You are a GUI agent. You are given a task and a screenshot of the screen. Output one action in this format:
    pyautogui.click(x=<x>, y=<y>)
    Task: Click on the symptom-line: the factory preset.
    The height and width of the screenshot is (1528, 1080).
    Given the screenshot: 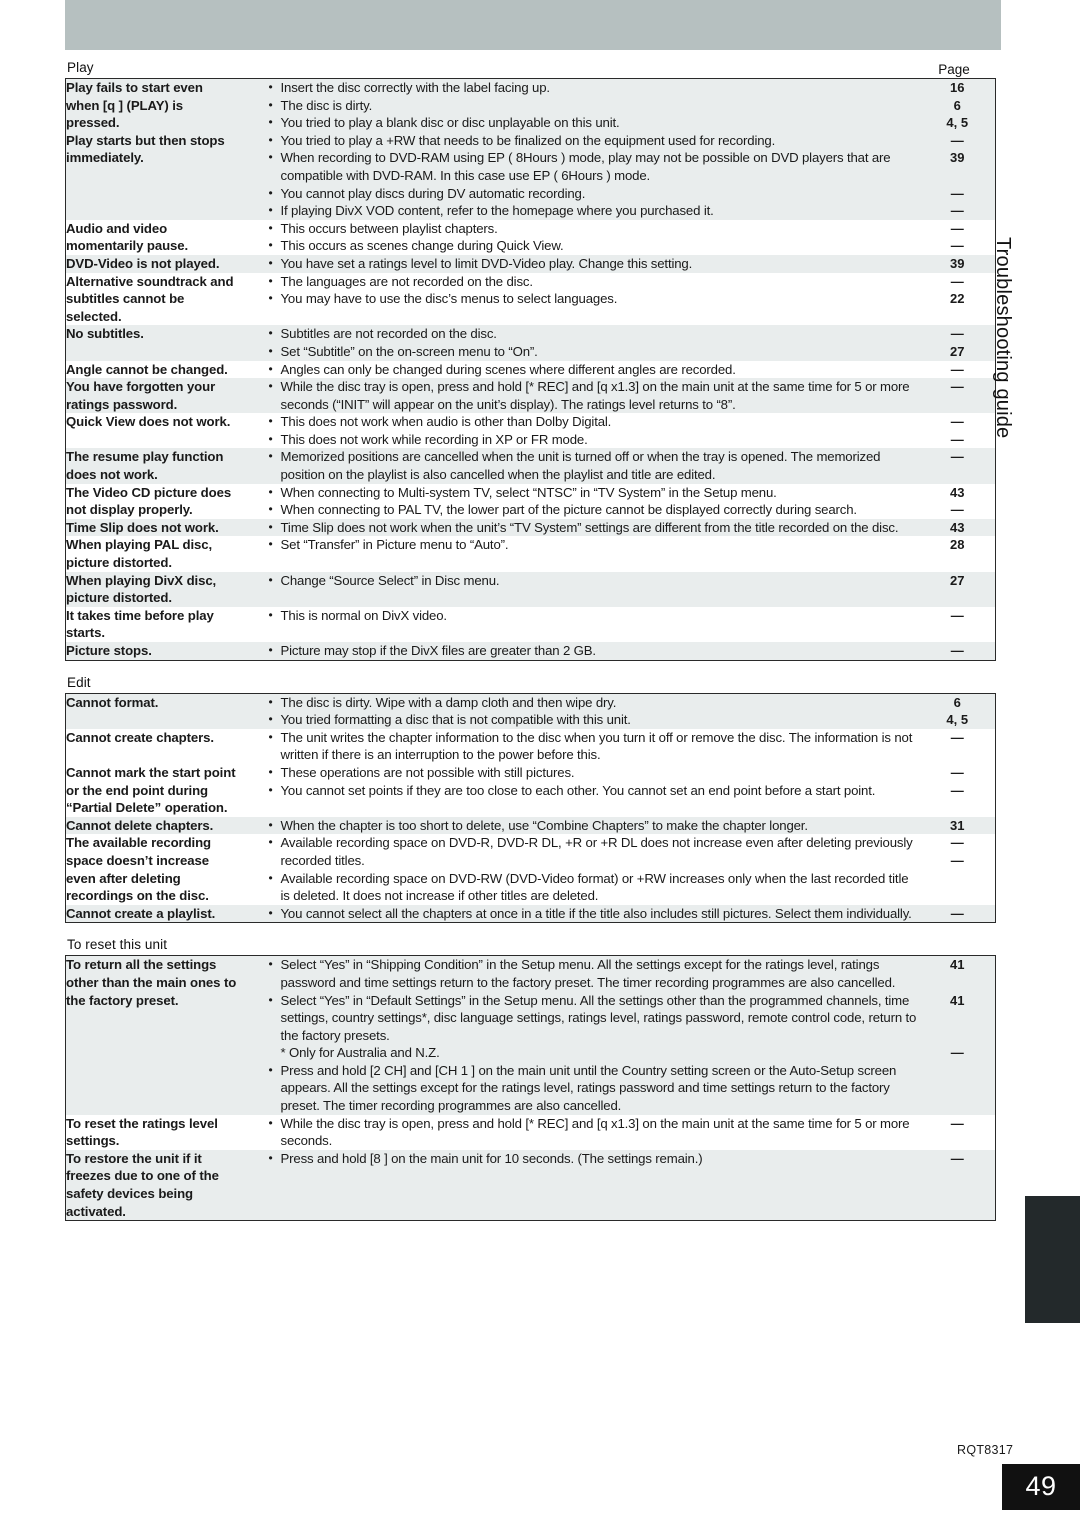 What is the action you would take?
    pyautogui.click(x=122, y=1000)
    